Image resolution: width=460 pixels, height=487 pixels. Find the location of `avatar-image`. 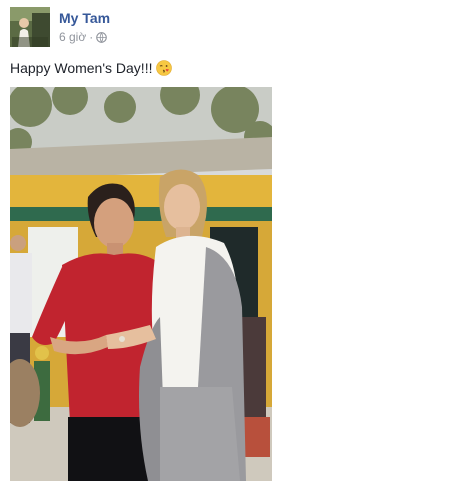

avatar-image is located at coordinates (30, 27).